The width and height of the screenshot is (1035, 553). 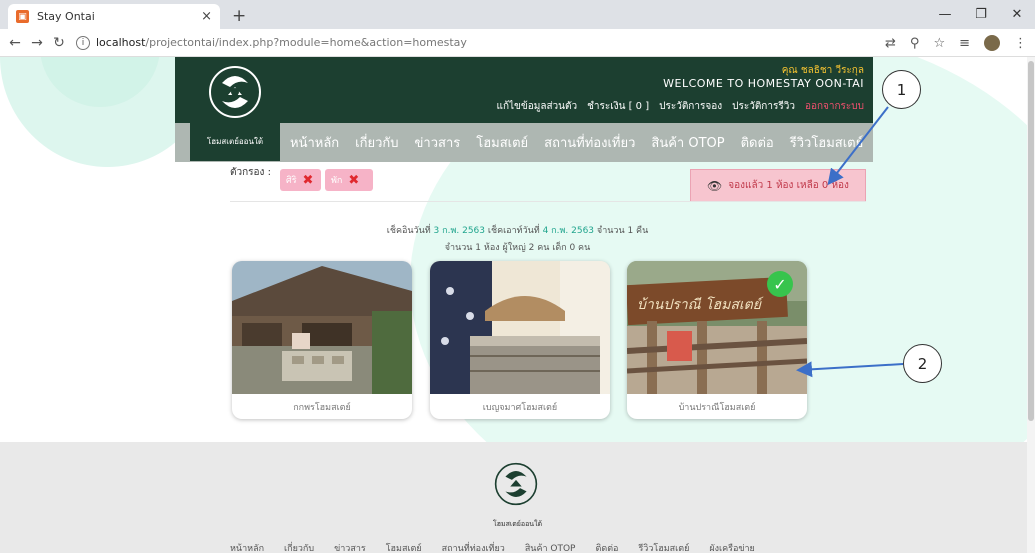 I want to click on booked-status-text: จองแล้ว 1 ห้อง เหลือ 0 ห้อง, so click(x=788, y=185).